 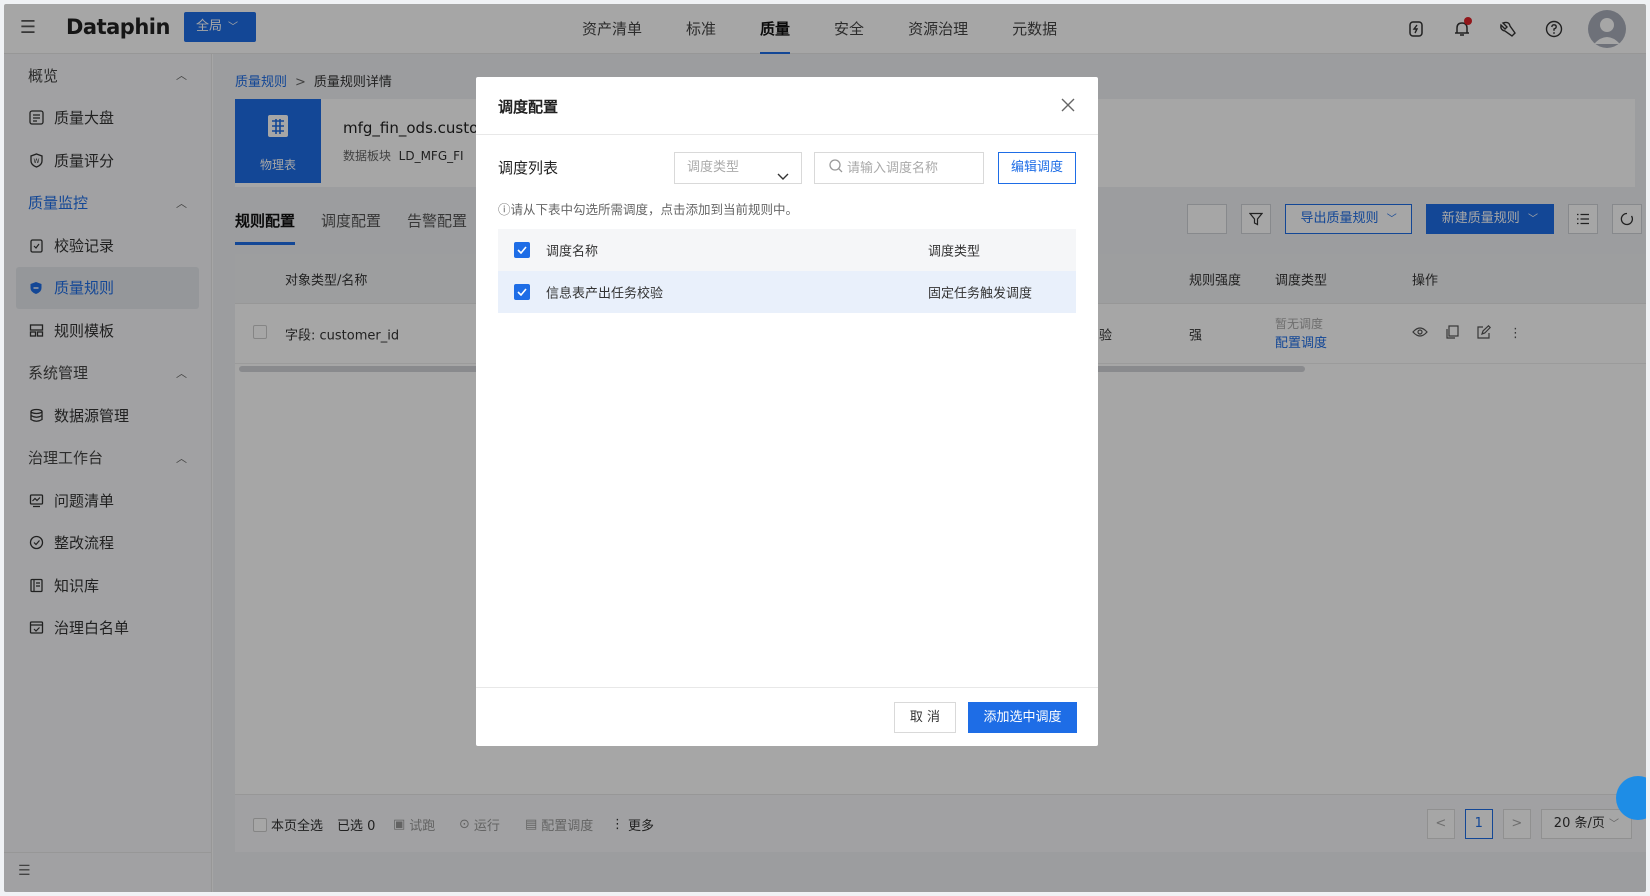 What do you see at coordinates (980, 294) in the screenshot?
I see `schedule-type: 固定任务触发调度` at bounding box center [980, 294].